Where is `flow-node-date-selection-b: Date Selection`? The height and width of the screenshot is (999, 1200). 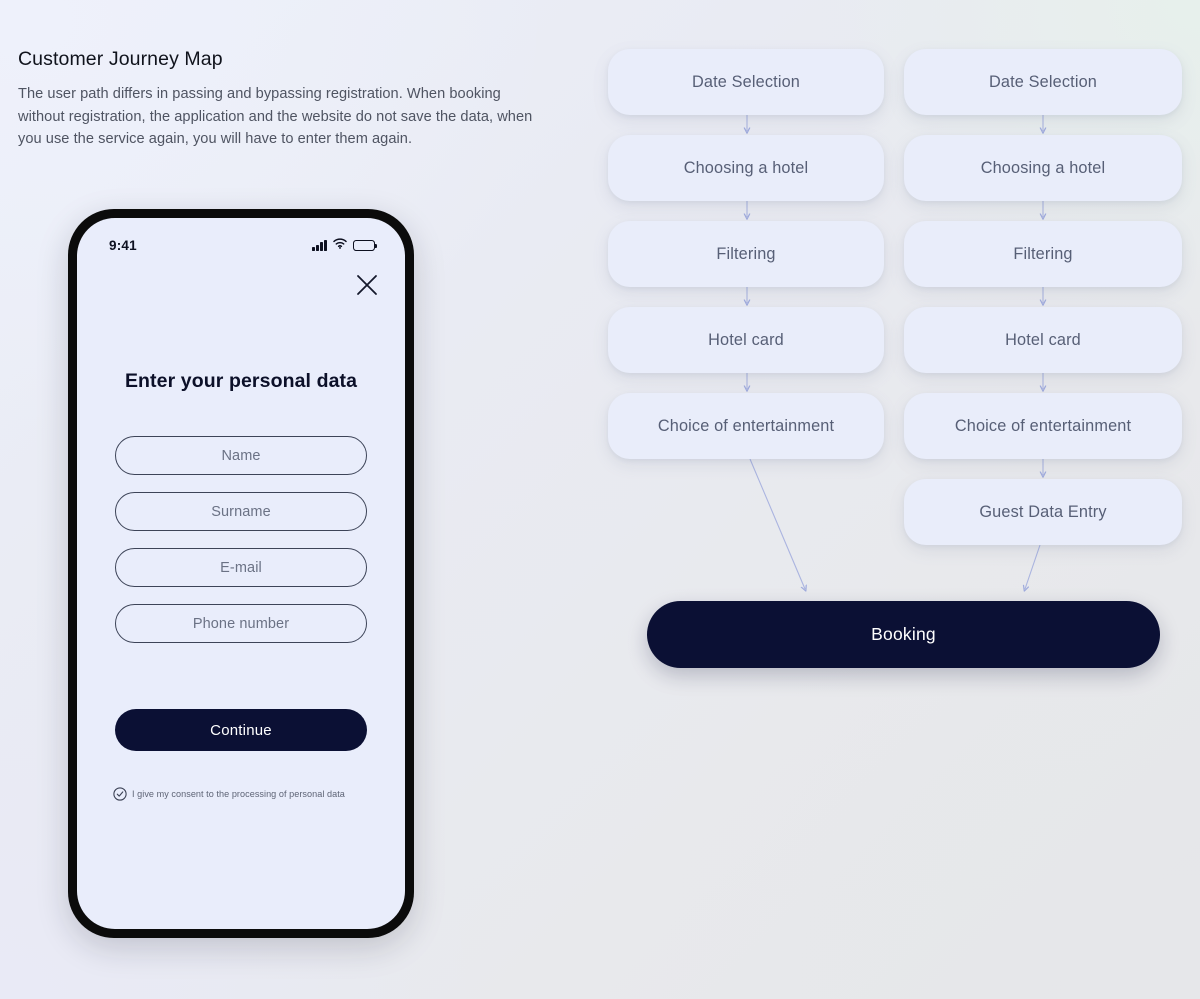
flow-node-date-selection-b: Date Selection is located at coordinates (1043, 82).